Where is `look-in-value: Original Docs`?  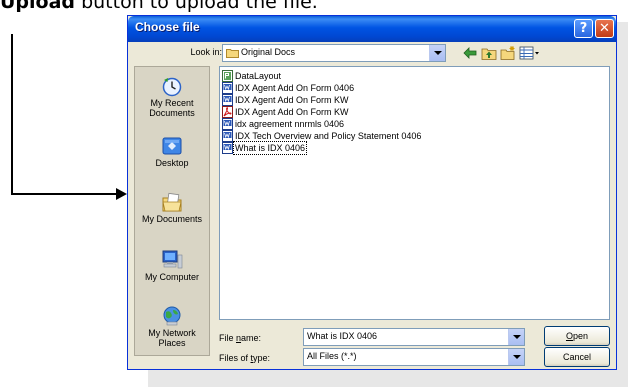
look-in-value: Original Docs is located at coordinates (268, 52).